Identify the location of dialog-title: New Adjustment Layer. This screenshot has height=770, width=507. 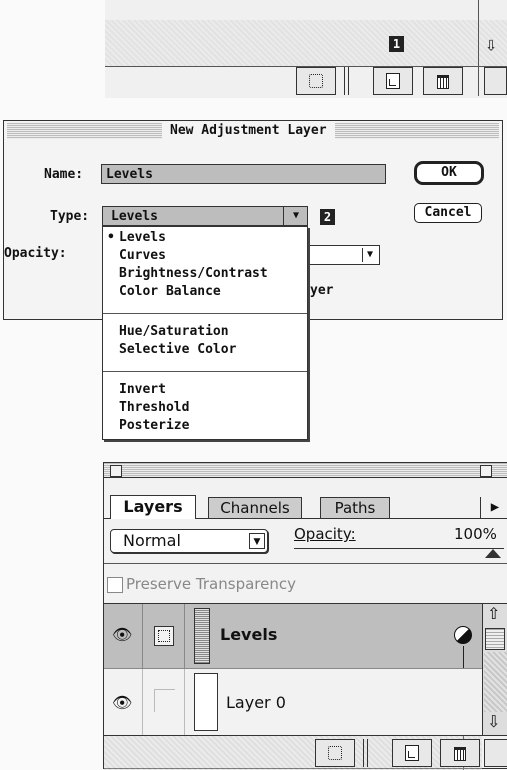
(248, 131).